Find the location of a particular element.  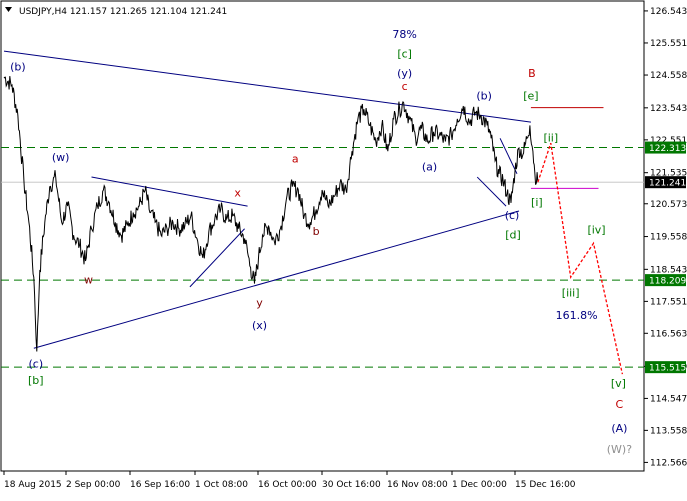

level-price-text: 121.241 is located at coordinates (667, 184).